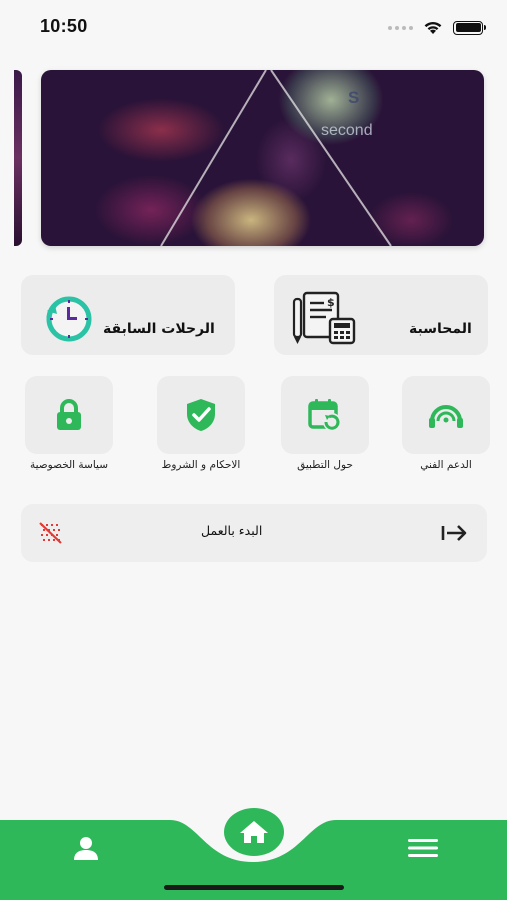  I want to click on start-work-row: البدء بالعمل, so click(254, 533).